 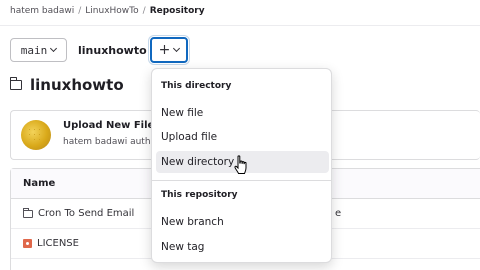 What do you see at coordinates (338, 213) in the screenshot?
I see `commit-message-cell: e` at bounding box center [338, 213].